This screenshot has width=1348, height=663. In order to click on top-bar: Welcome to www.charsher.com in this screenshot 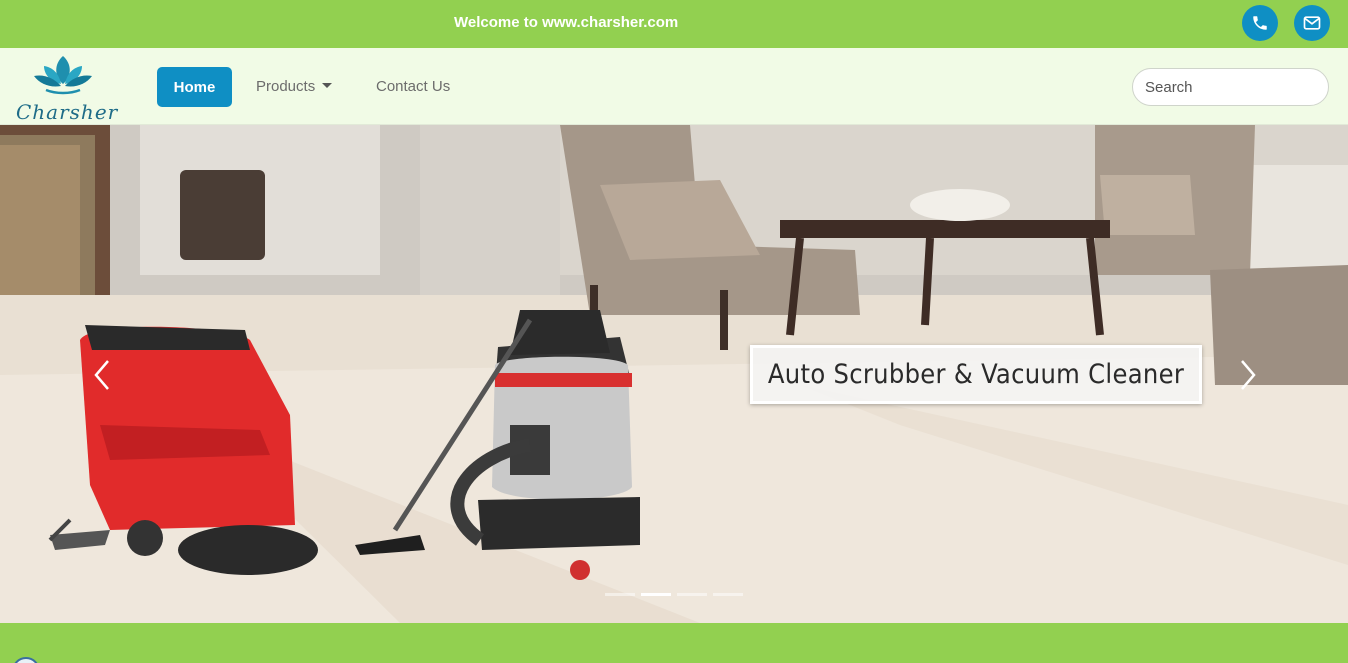, I will do `click(674, 24)`.